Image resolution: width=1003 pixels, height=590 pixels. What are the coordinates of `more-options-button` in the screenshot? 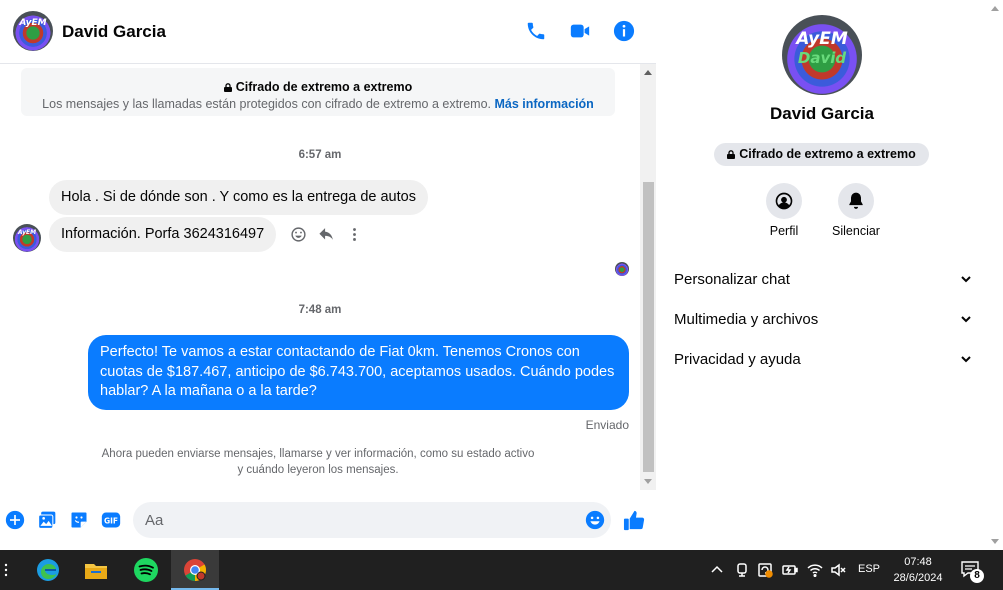 It's located at (354, 234).